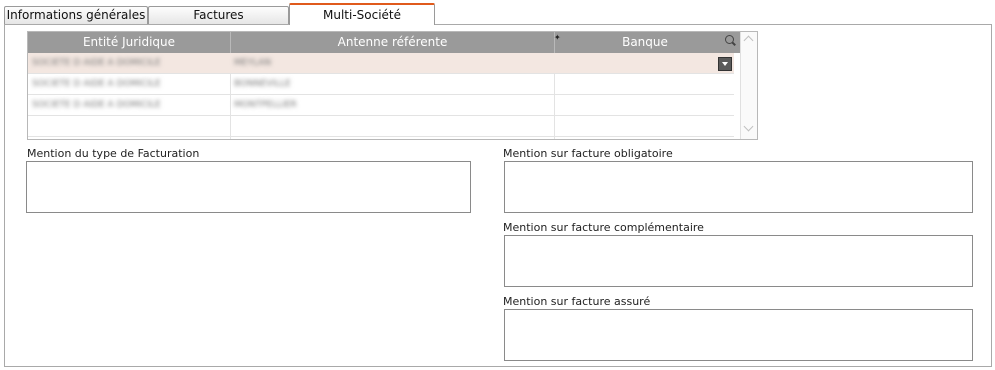 This screenshot has width=995, height=370. What do you see at coordinates (393, 42) in the screenshot?
I see `column-header-antenne: Antenne référente` at bounding box center [393, 42].